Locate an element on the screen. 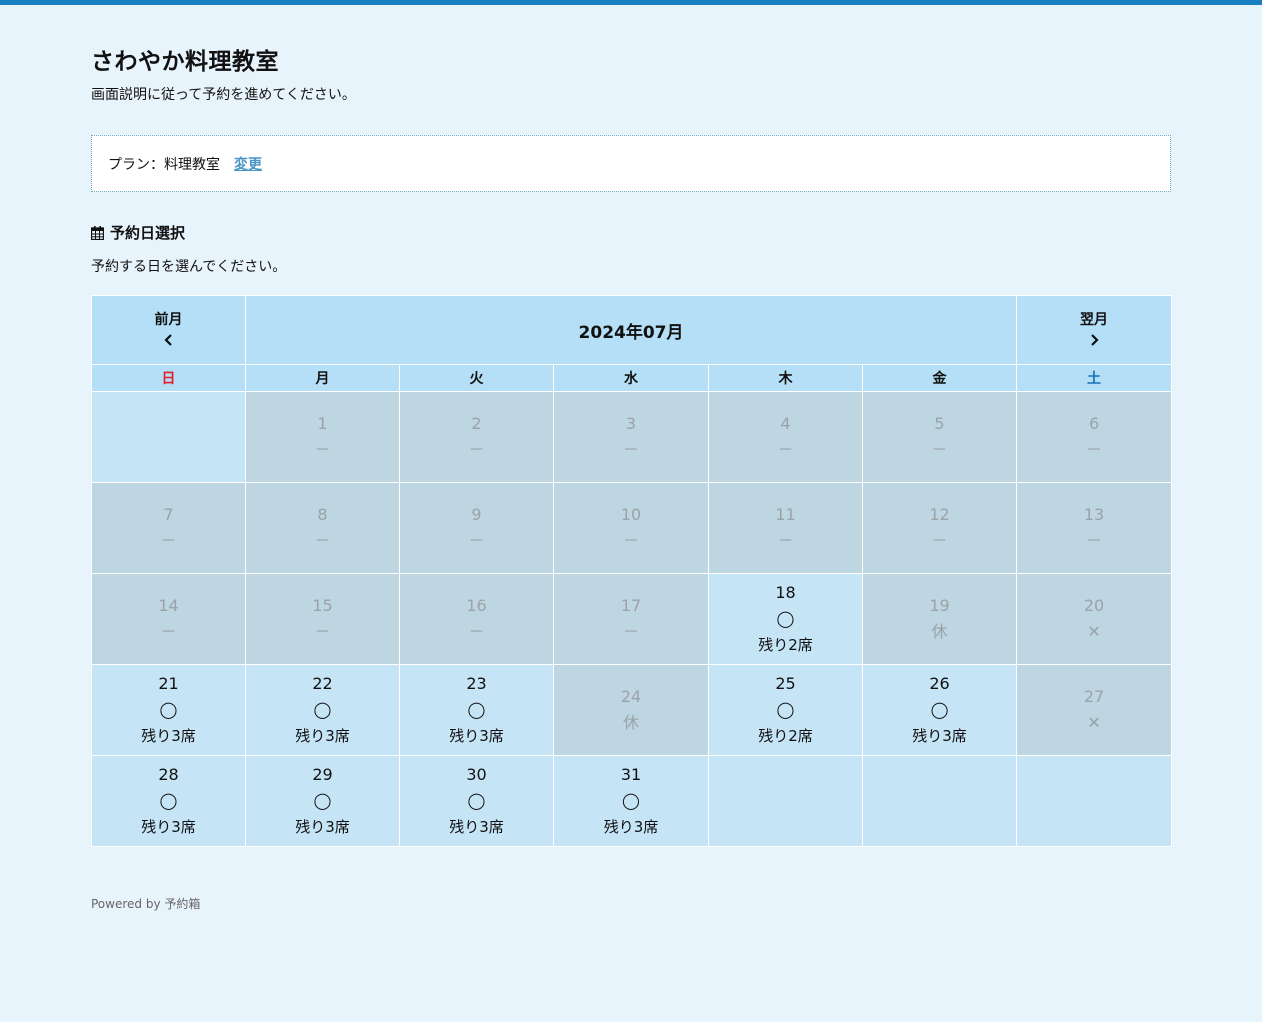 This screenshot has width=1262, height=1022. day-number: 8 is located at coordinates (322, 514).